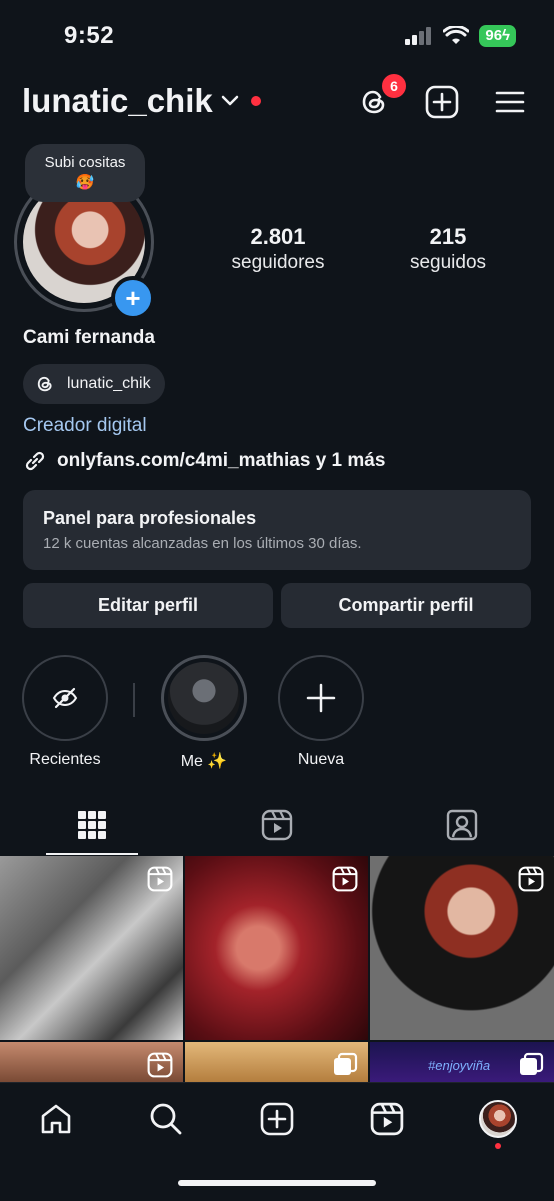  What do you see at coordinates (456, 35) in the screenshot?
I see `wifi-icon` at bounding box center [456, 35].